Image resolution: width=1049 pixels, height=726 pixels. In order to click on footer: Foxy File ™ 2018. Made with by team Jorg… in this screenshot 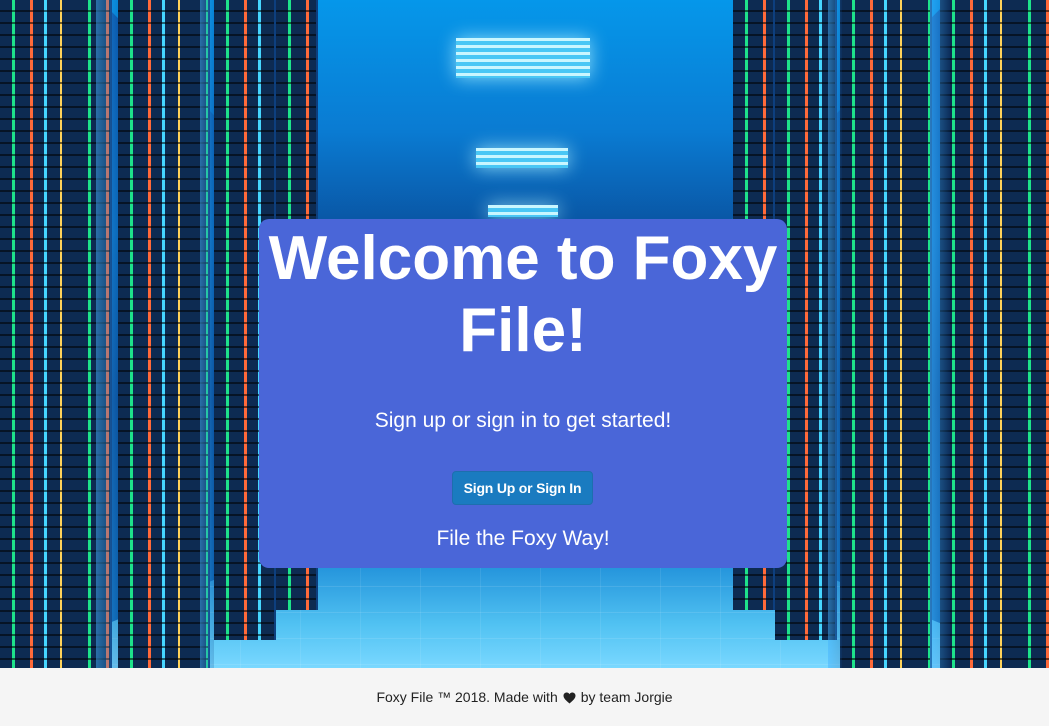, I will do `click(524, 697)`.